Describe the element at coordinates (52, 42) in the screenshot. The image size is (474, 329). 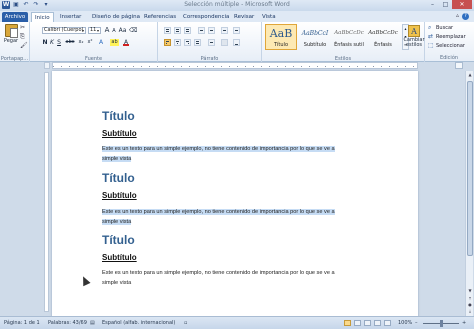
I see `italic-button: K` at that location.